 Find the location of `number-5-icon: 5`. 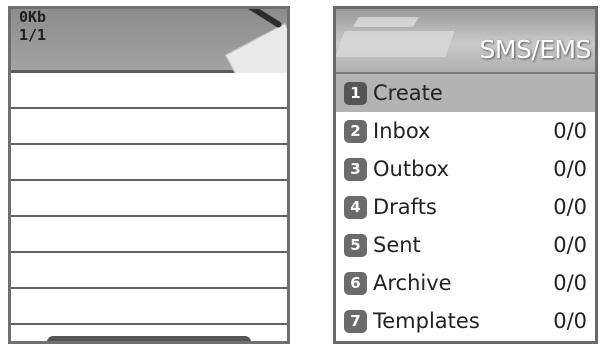

number-5-icon: 5 is located at coordinates (355, 245).